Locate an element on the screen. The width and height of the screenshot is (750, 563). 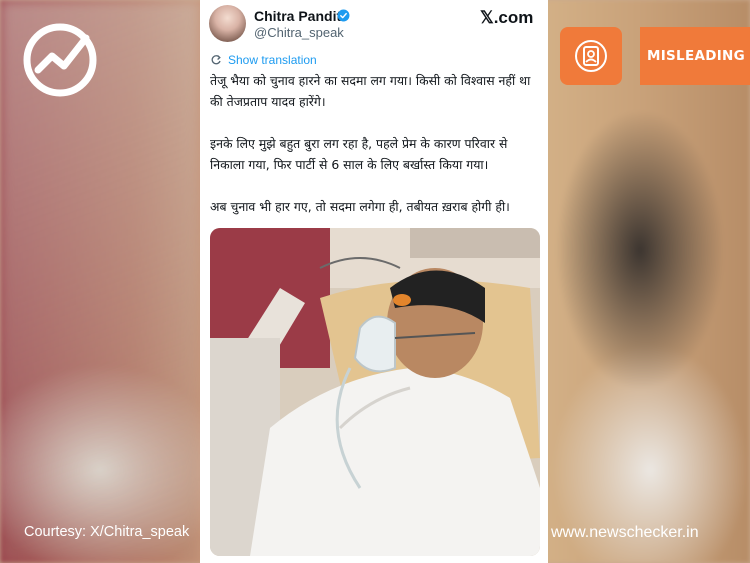
author-handle: @Chitra_speak is located at coordinates (299, 32).